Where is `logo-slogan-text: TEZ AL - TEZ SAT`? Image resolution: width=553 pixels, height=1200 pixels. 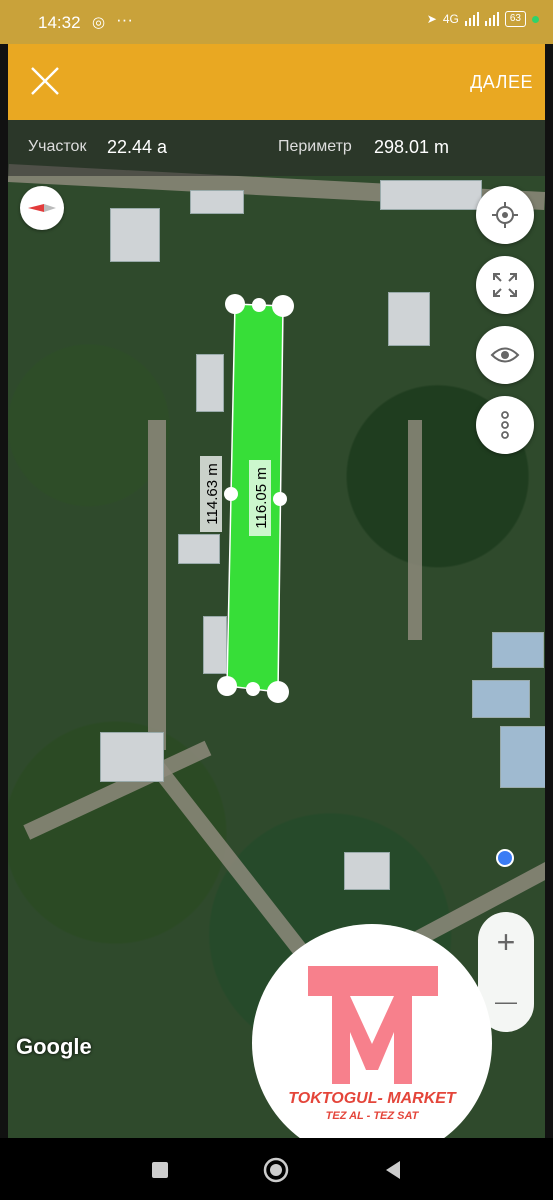 logo-slogan-text: TEZ AL - TEZ SAT is located at coordinates (372, 1116).